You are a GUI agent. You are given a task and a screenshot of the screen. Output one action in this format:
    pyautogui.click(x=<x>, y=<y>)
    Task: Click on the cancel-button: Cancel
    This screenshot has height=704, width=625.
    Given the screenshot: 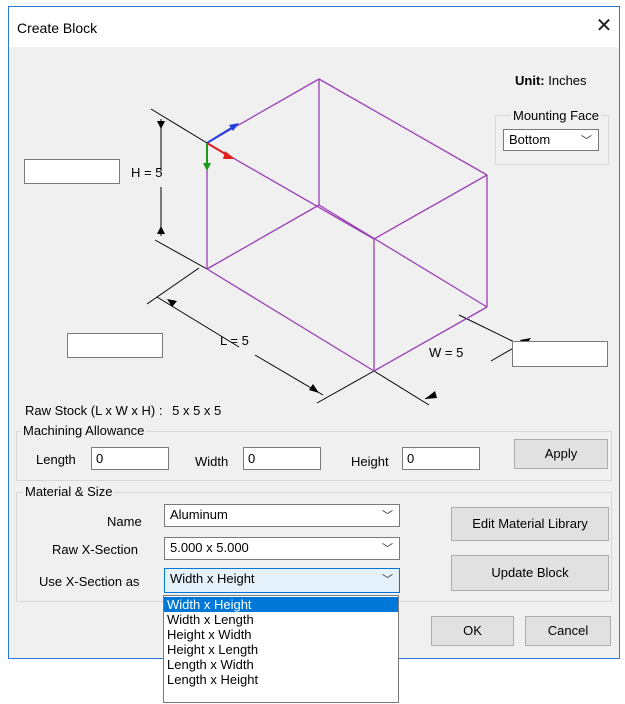 What is the action you would take?
    pyautogui.click(x=568, y=631)
    